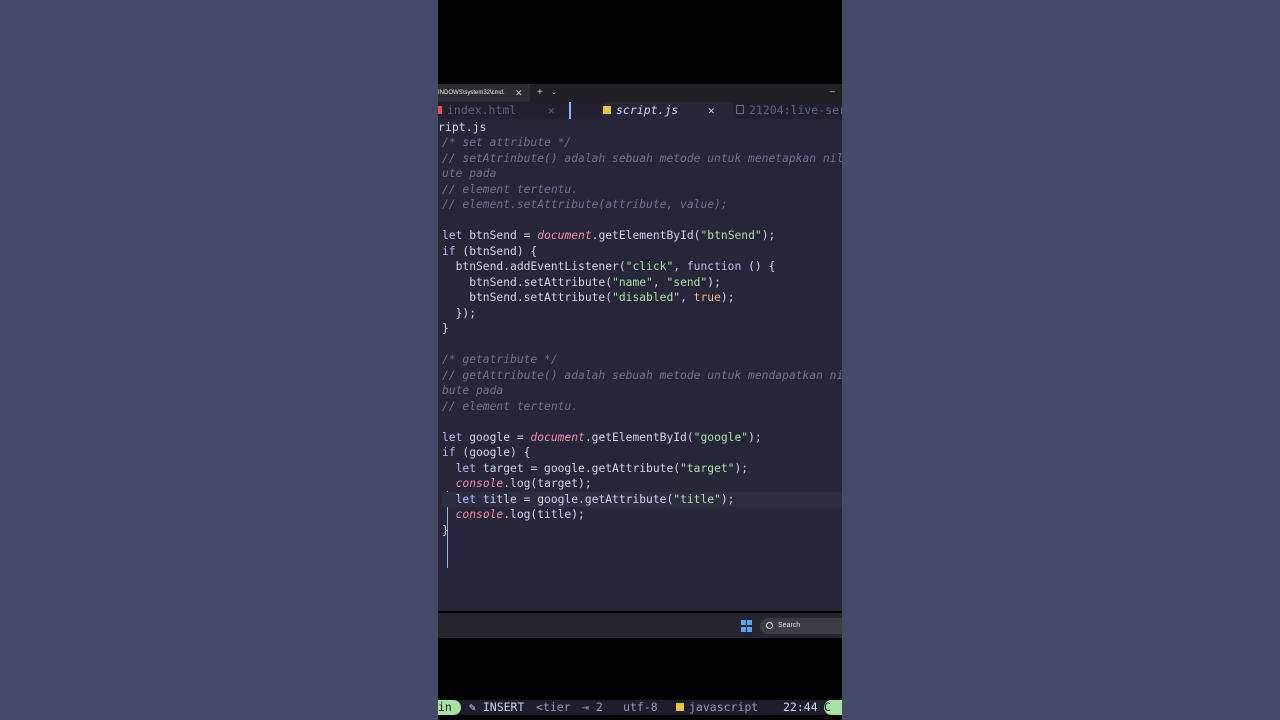  What do you see at coordinates (642, 515) in the screenshot?
I see `code-line: console.log(title);` at bounding box center [642, 515].